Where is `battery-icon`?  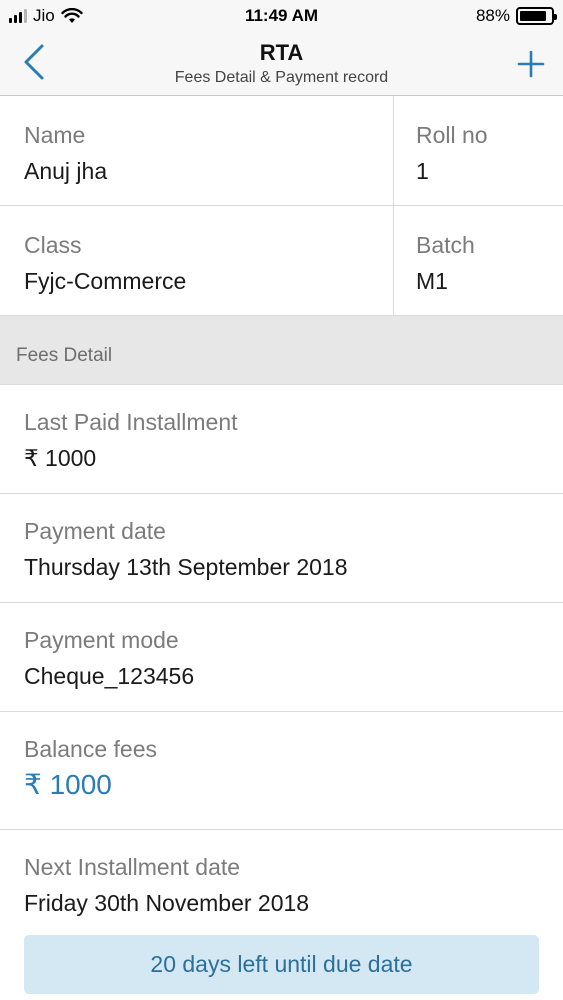 battery-icon is located at coordinates (536, 16).